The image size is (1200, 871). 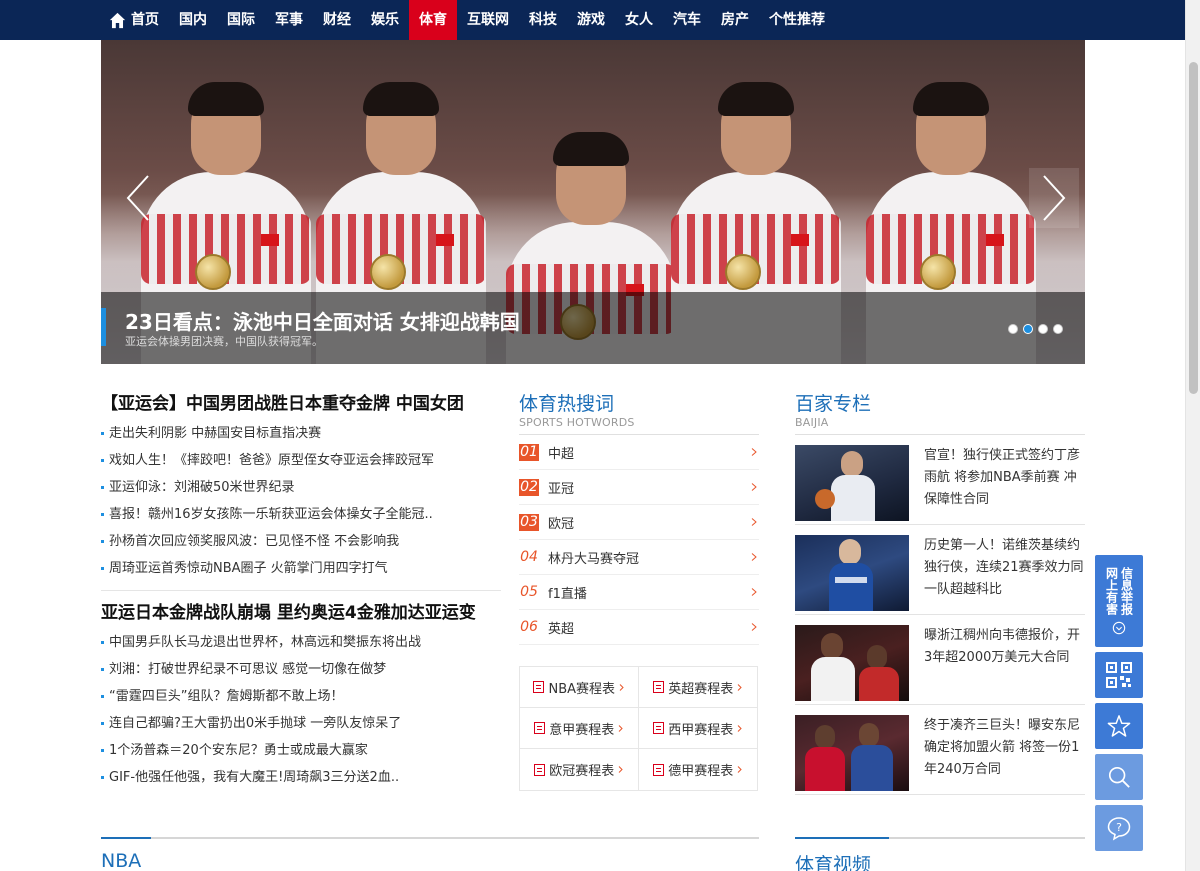 I want to click on section-subtitle: BAIJIA, so click(x=812, y=422).